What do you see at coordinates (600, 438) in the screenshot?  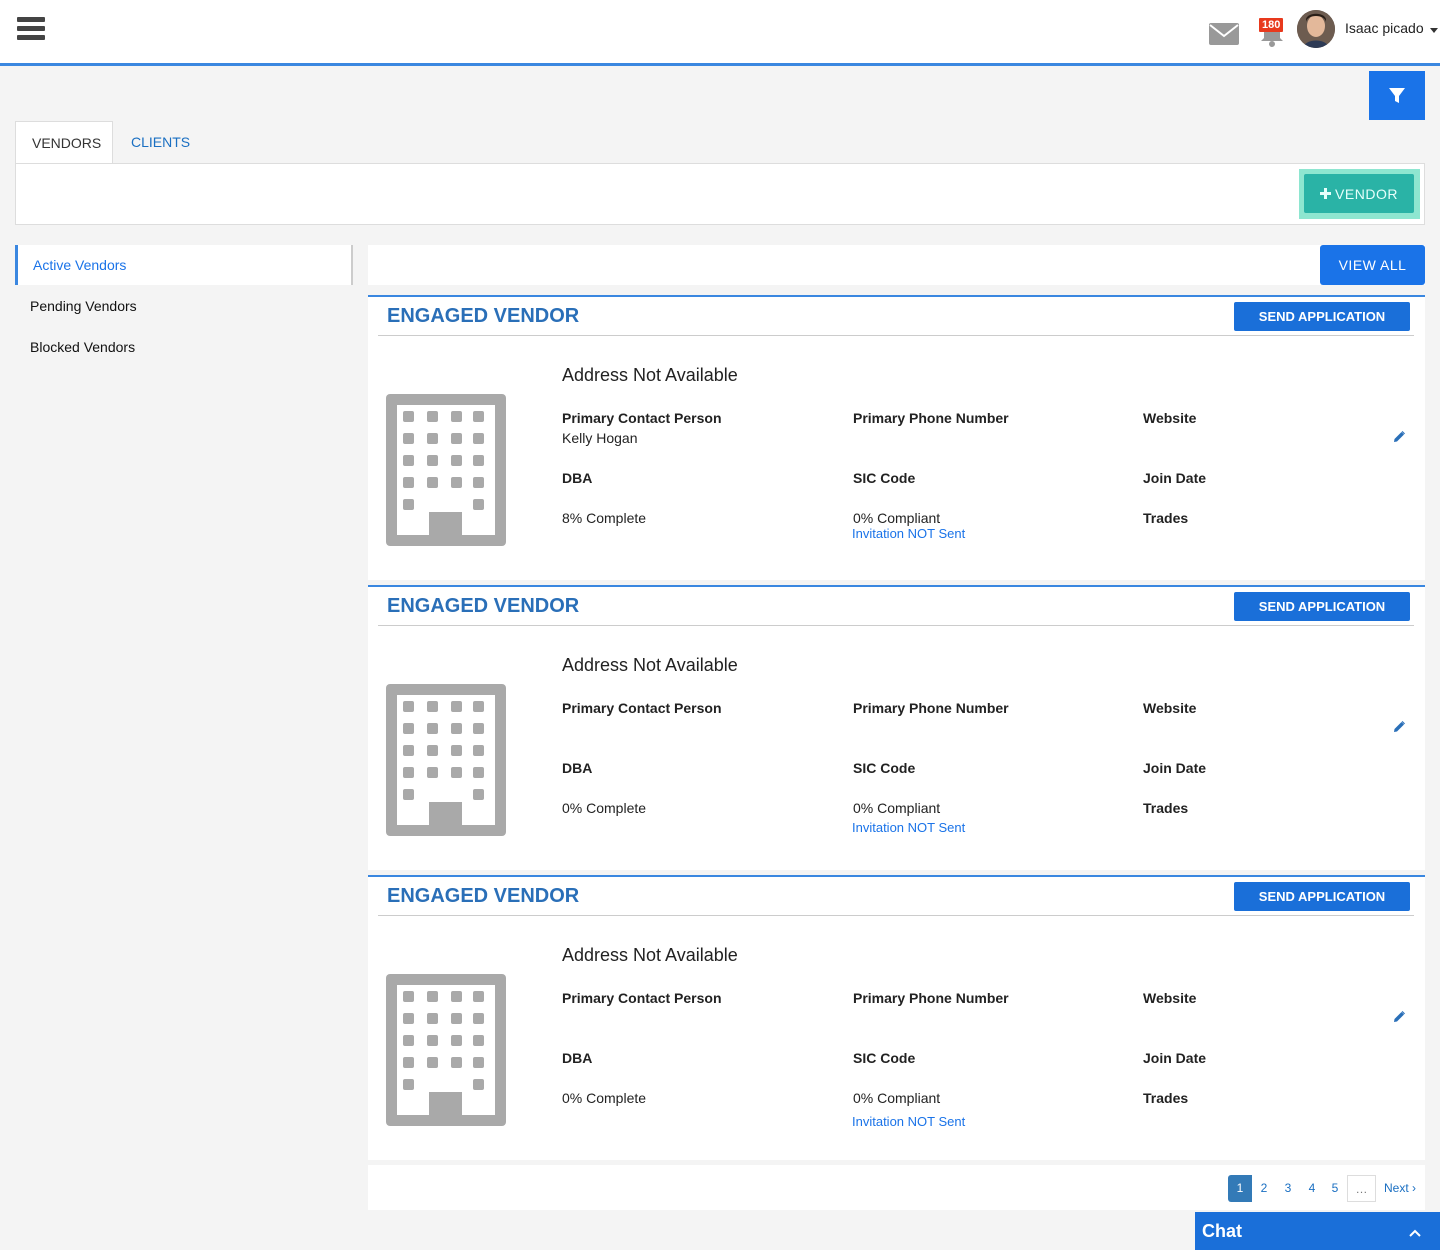 I see `primary-contact-value: Kelly Hogan` at bounding box center [600, 438].